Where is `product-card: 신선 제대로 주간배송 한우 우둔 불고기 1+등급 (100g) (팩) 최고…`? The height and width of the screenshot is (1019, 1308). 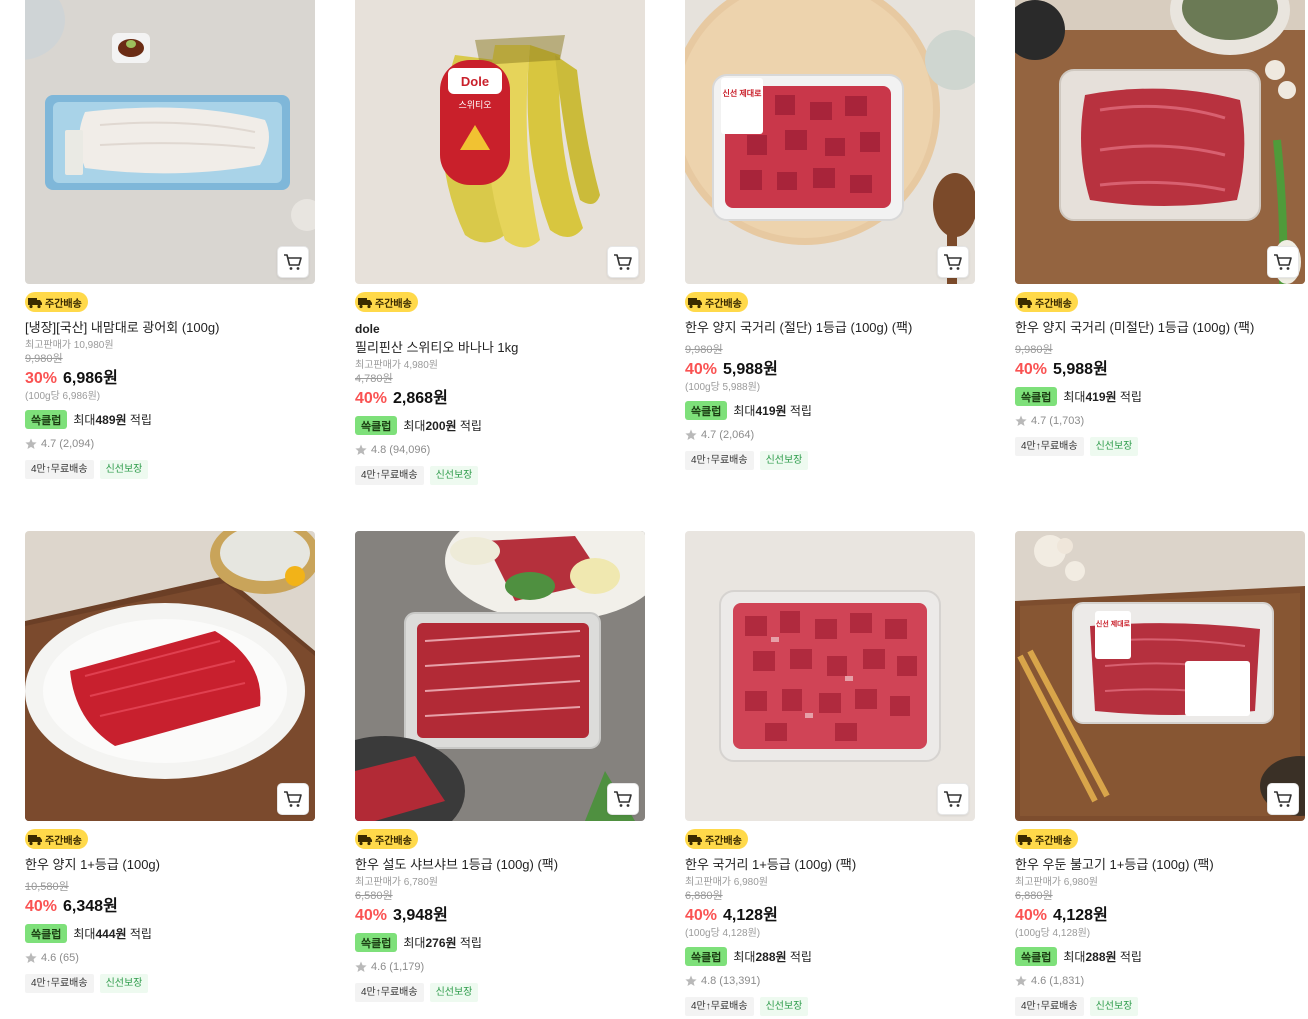
product-card: 신선 제대로 주간배송 한우 우둔 불고기 1+등급 (100g) (팩) 최고… is located at coordinates (1160, 773).